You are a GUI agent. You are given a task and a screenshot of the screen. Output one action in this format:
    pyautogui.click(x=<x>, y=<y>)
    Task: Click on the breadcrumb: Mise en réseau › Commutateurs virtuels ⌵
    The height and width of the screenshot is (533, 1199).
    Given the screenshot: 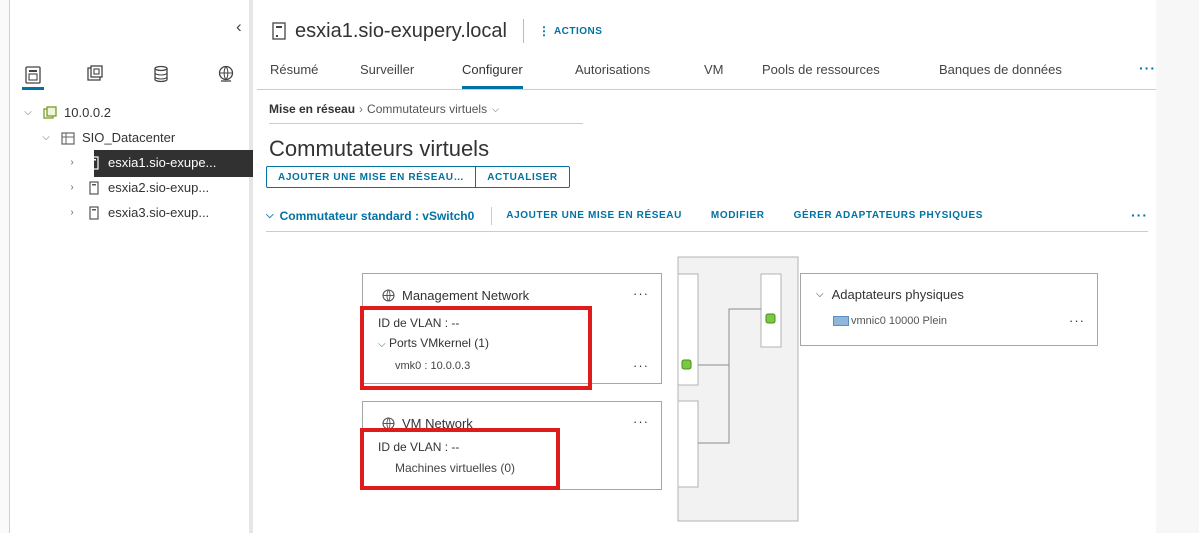 What is the action you would take?
    pyautogui.click(x=384, y=109)
    